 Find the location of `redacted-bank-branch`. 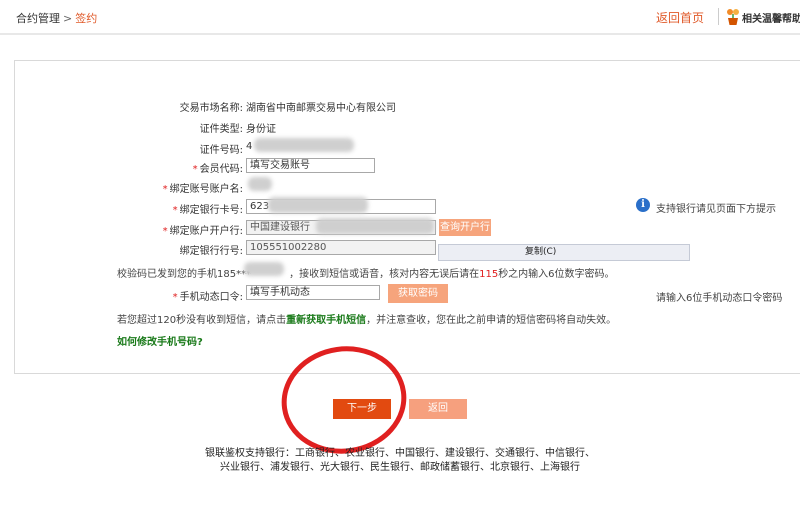

redacted-bank-branch is located at coordinates (375, 226).